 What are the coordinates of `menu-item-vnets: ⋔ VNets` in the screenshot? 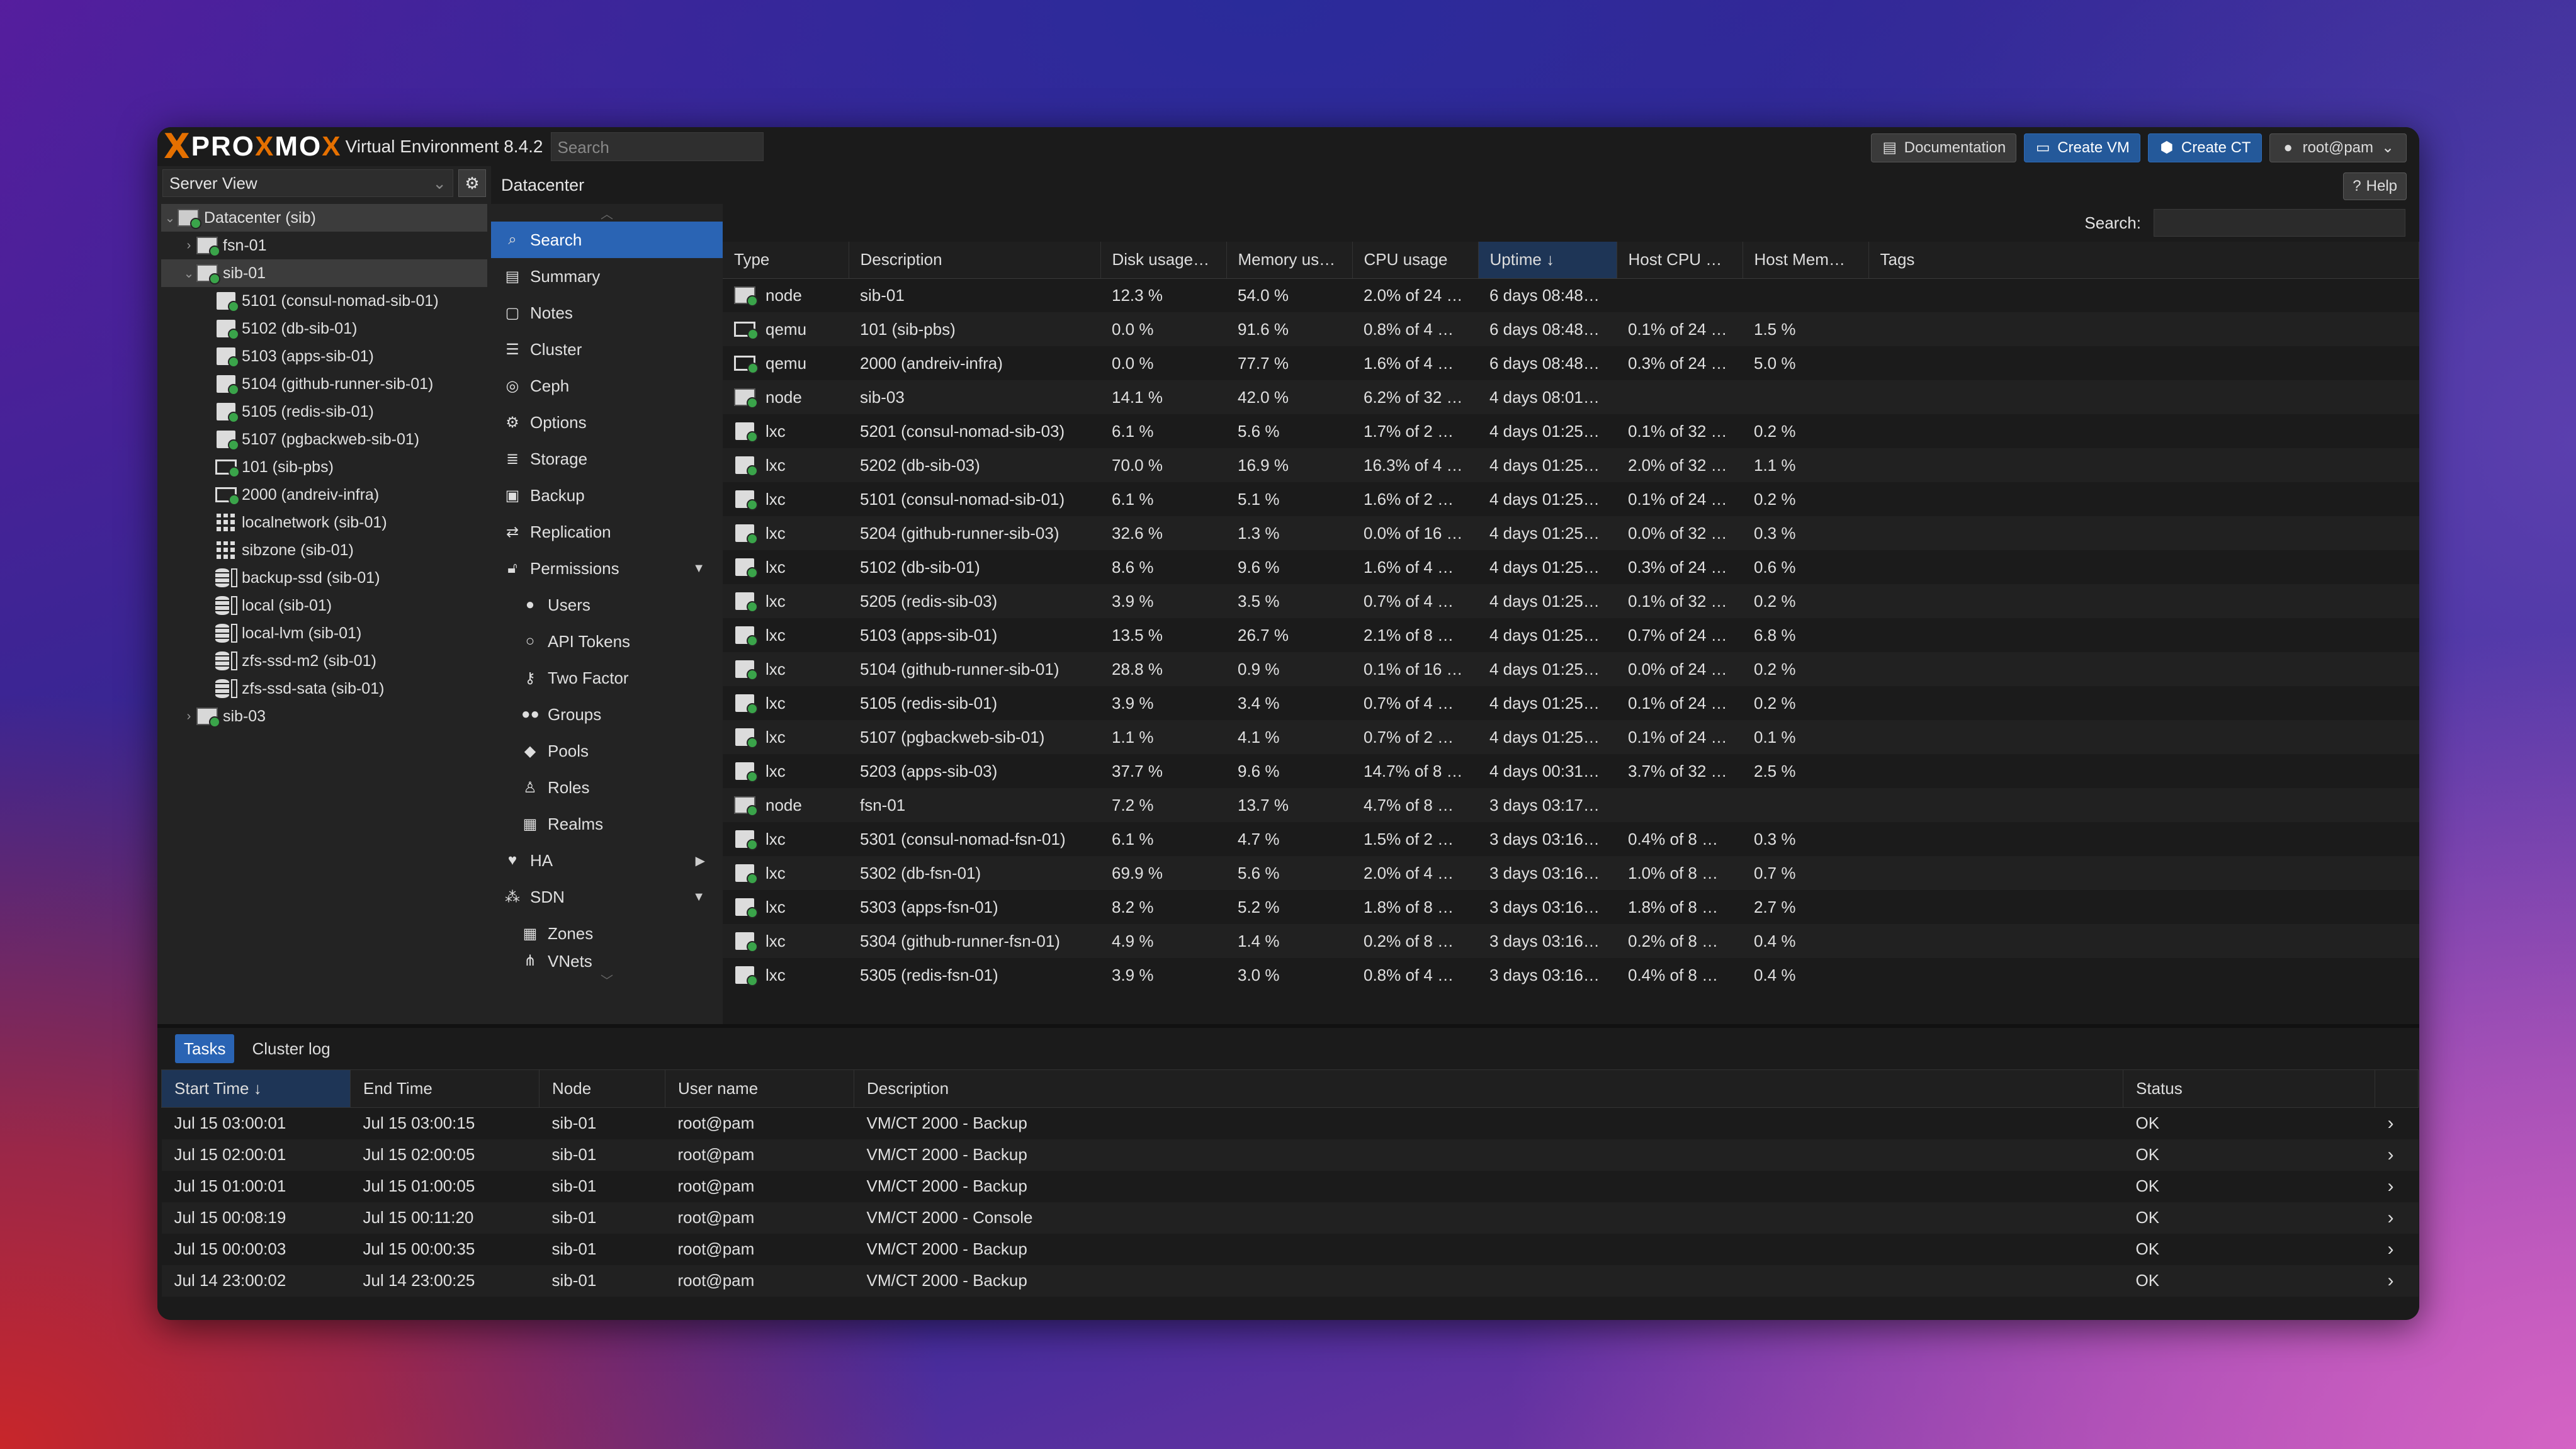 It's located at (607, 961).